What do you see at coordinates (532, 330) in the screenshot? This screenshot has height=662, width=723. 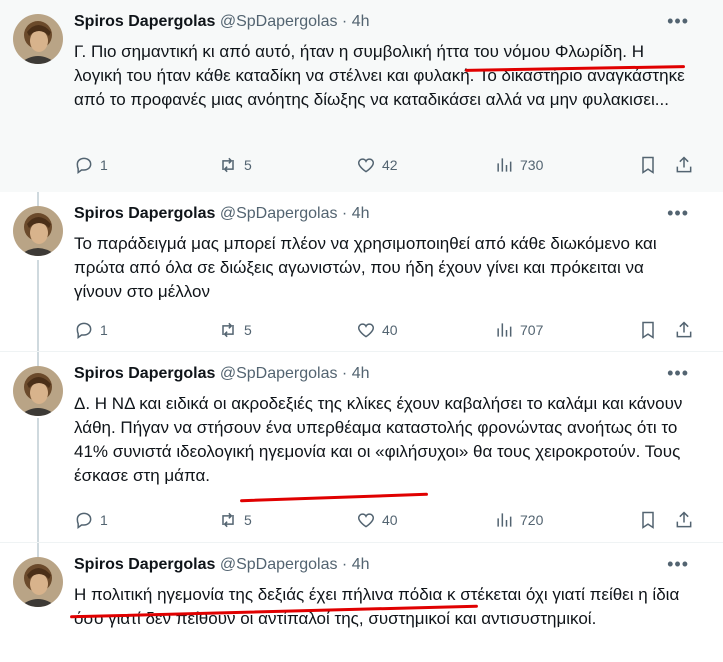 I see `view-count: 707` at bounding box center [532, 330].